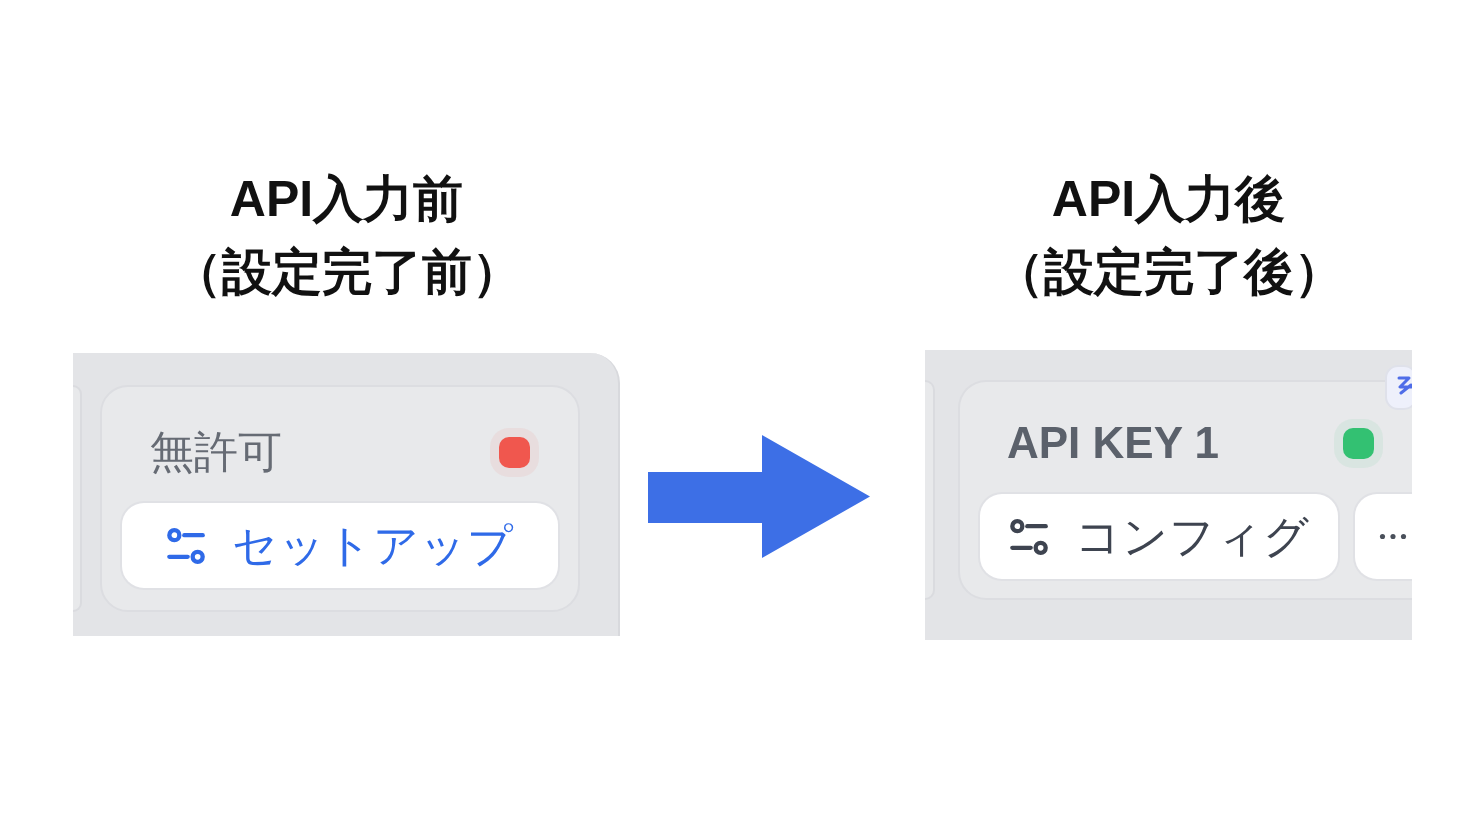 Image resolution: width=1480 pixels, height=833 pixels. Describe the element at coordinates (1393, 536) in the screenshot. I see `more-icon` at that location.